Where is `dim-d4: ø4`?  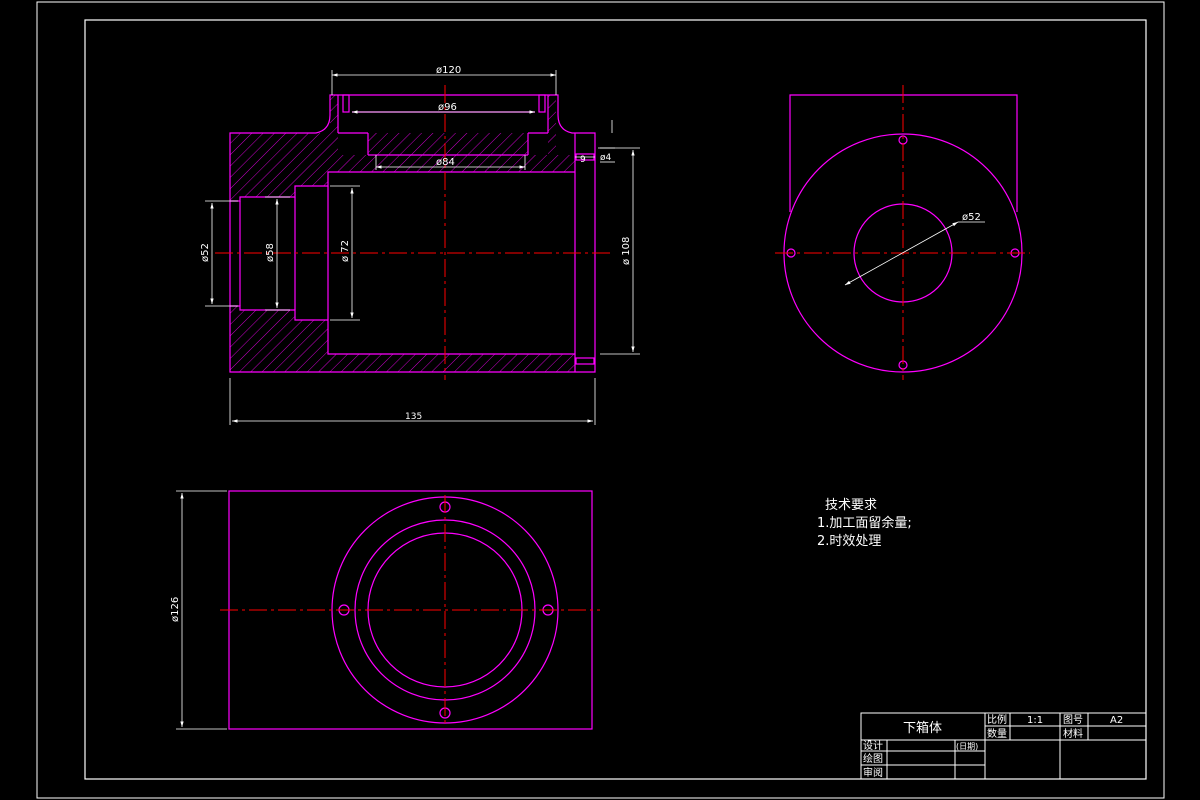 dim-d4: ø4 is located at coordinates (606, 158).